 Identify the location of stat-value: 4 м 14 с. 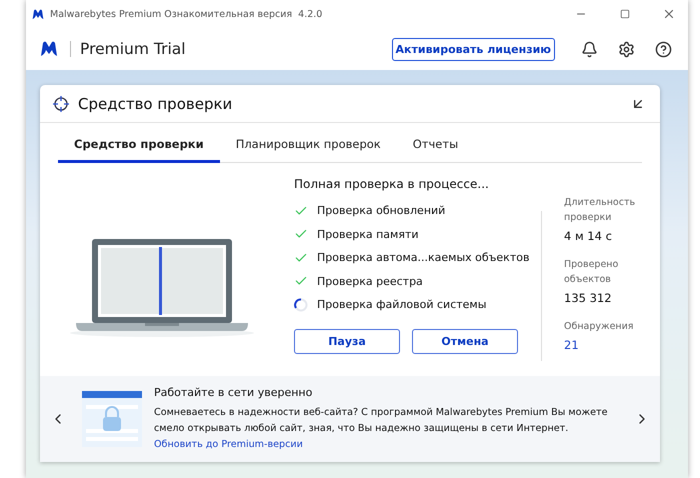
(588, 236).